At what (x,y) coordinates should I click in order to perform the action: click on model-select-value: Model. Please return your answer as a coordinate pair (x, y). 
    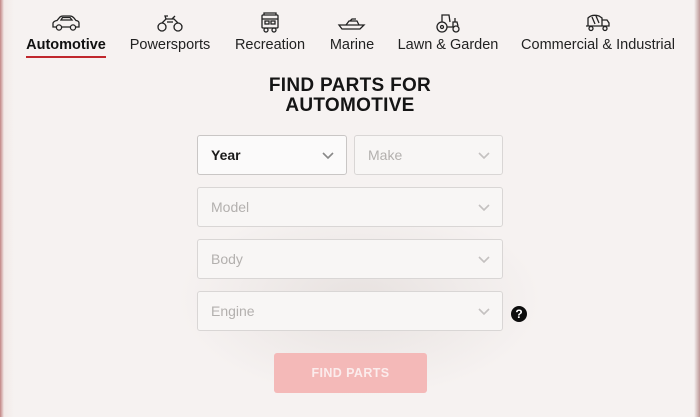
    Looking at the image, I should click on (230, 207).